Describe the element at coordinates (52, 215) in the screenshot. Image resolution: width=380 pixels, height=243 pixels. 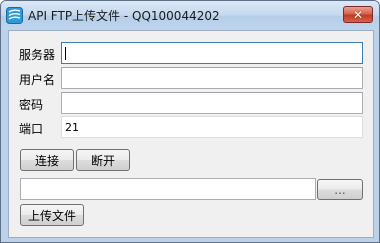
I see `upload-button: 上传文件` at that location.